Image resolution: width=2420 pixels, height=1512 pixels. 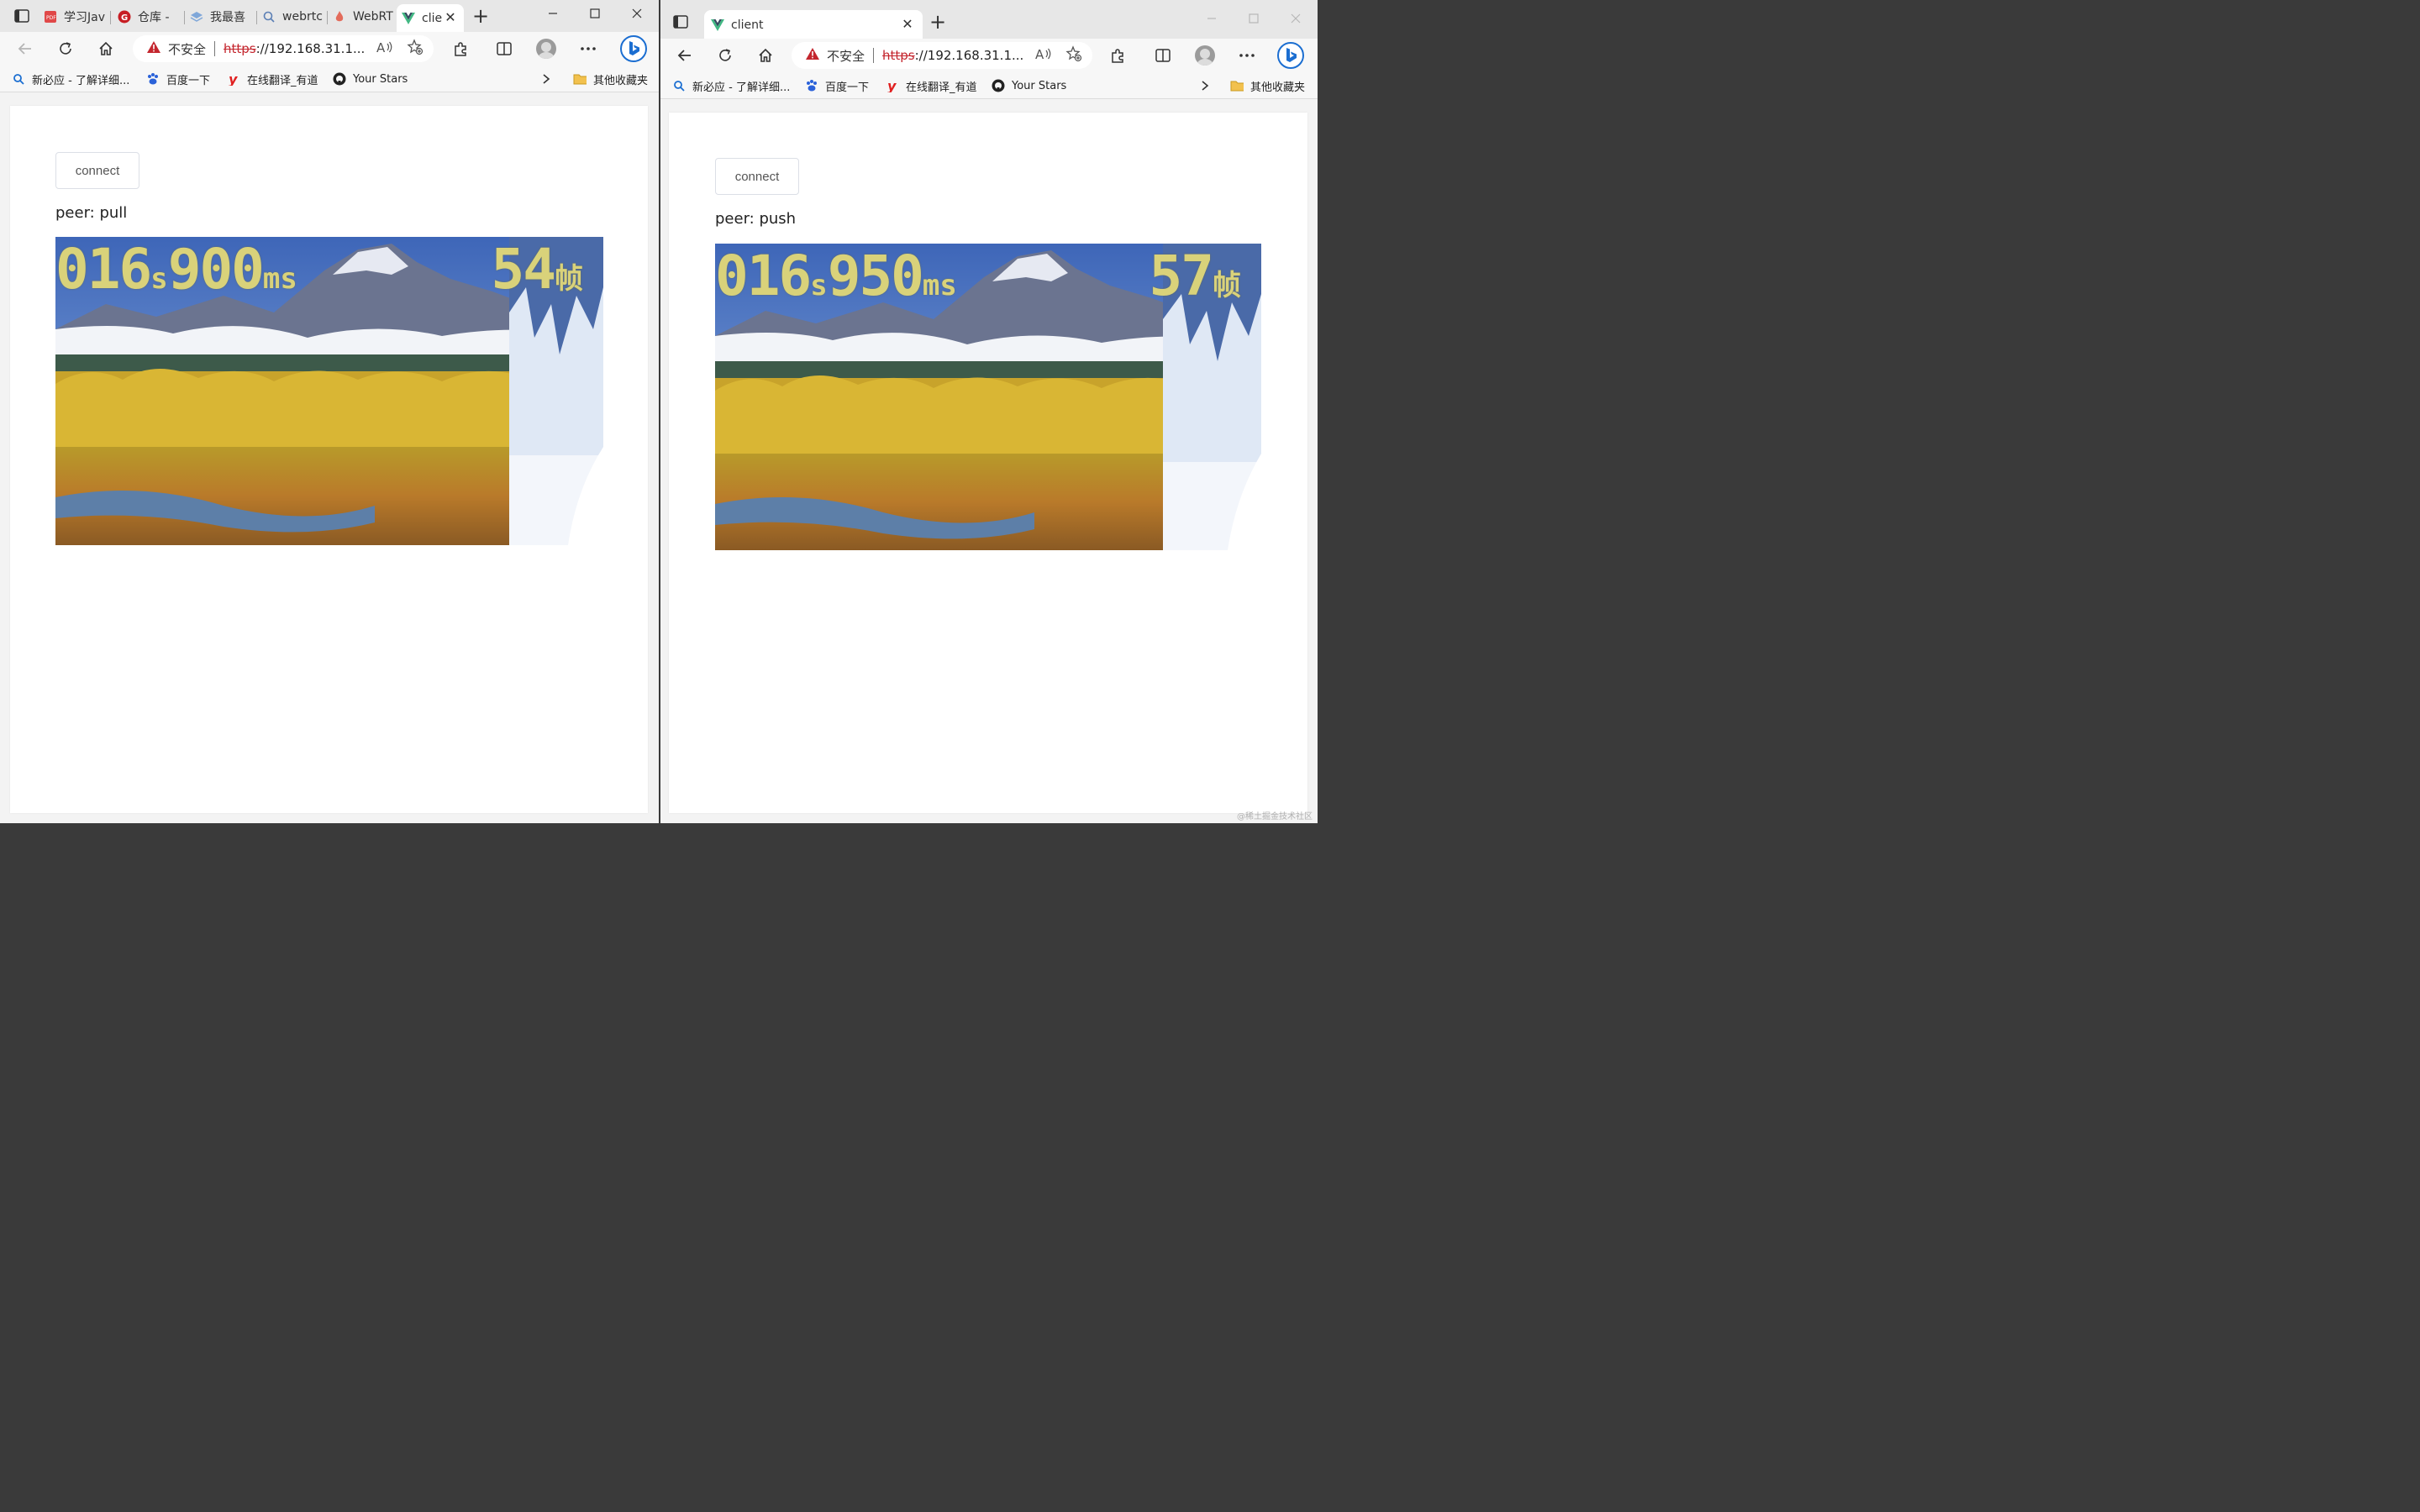 I want to click on tab-label: client, so click(x=748, y=25).